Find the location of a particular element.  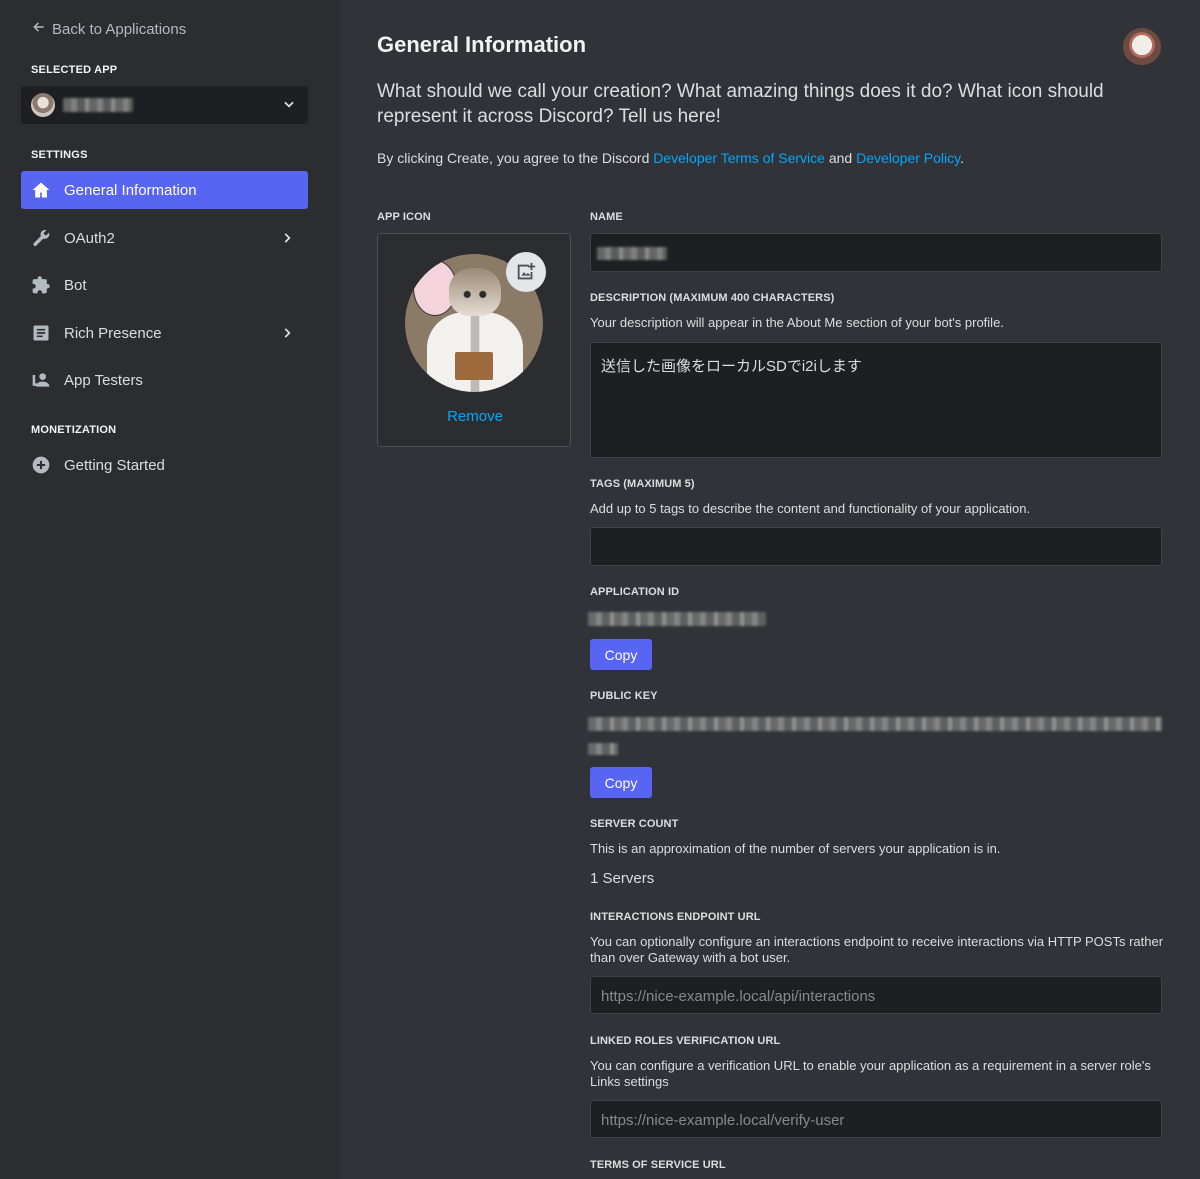

interactions-endpoint-label: INTERACTIONS ENDPOINT URL is located at coordinates (675, 917).